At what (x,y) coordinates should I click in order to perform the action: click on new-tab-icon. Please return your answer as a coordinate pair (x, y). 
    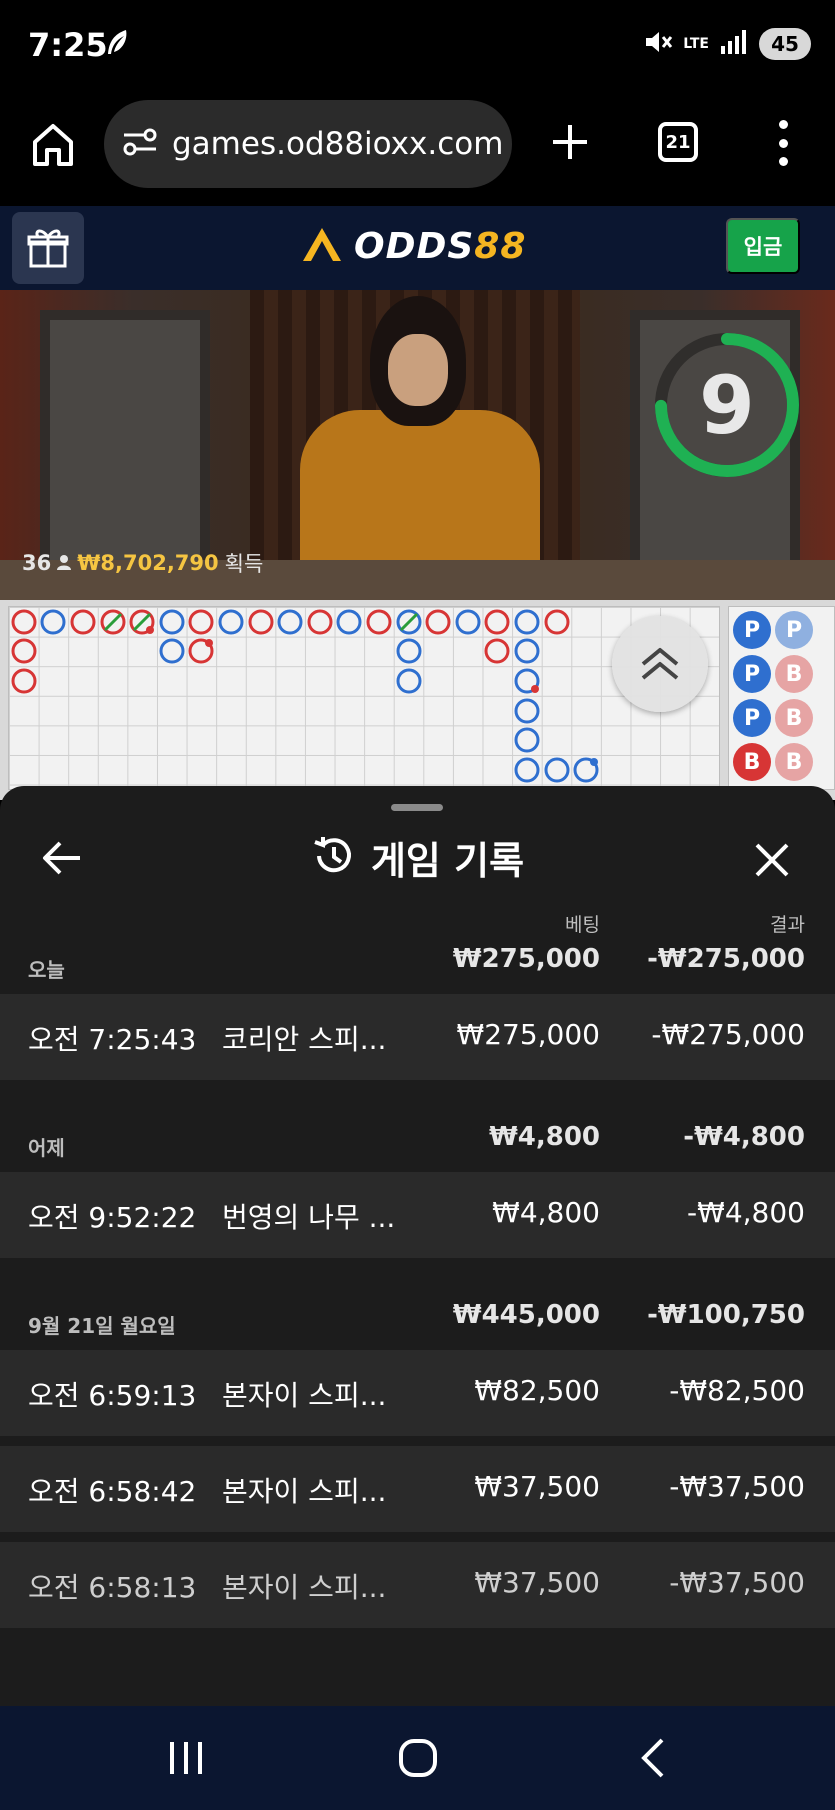
    Looking at the image, I should click on (570, 142).